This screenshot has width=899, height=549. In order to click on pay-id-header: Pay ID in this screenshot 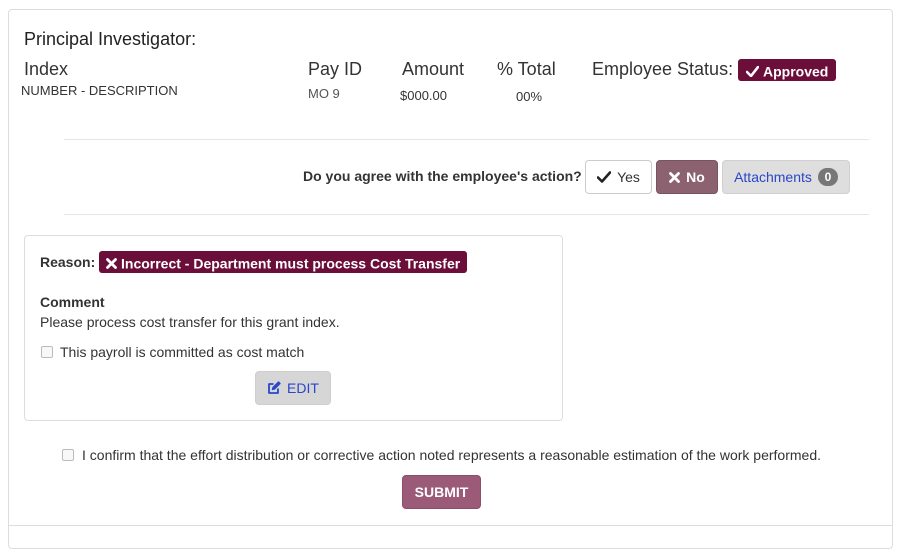, I will do `click(335, 69)`.